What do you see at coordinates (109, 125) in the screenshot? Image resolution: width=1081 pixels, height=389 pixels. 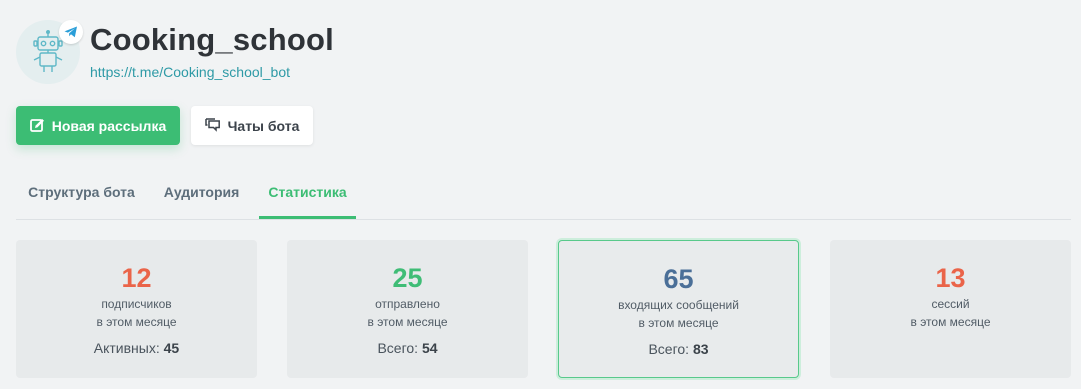 I see `new-mailing-label: Новая рассылка` at bounding box center [109, 125].